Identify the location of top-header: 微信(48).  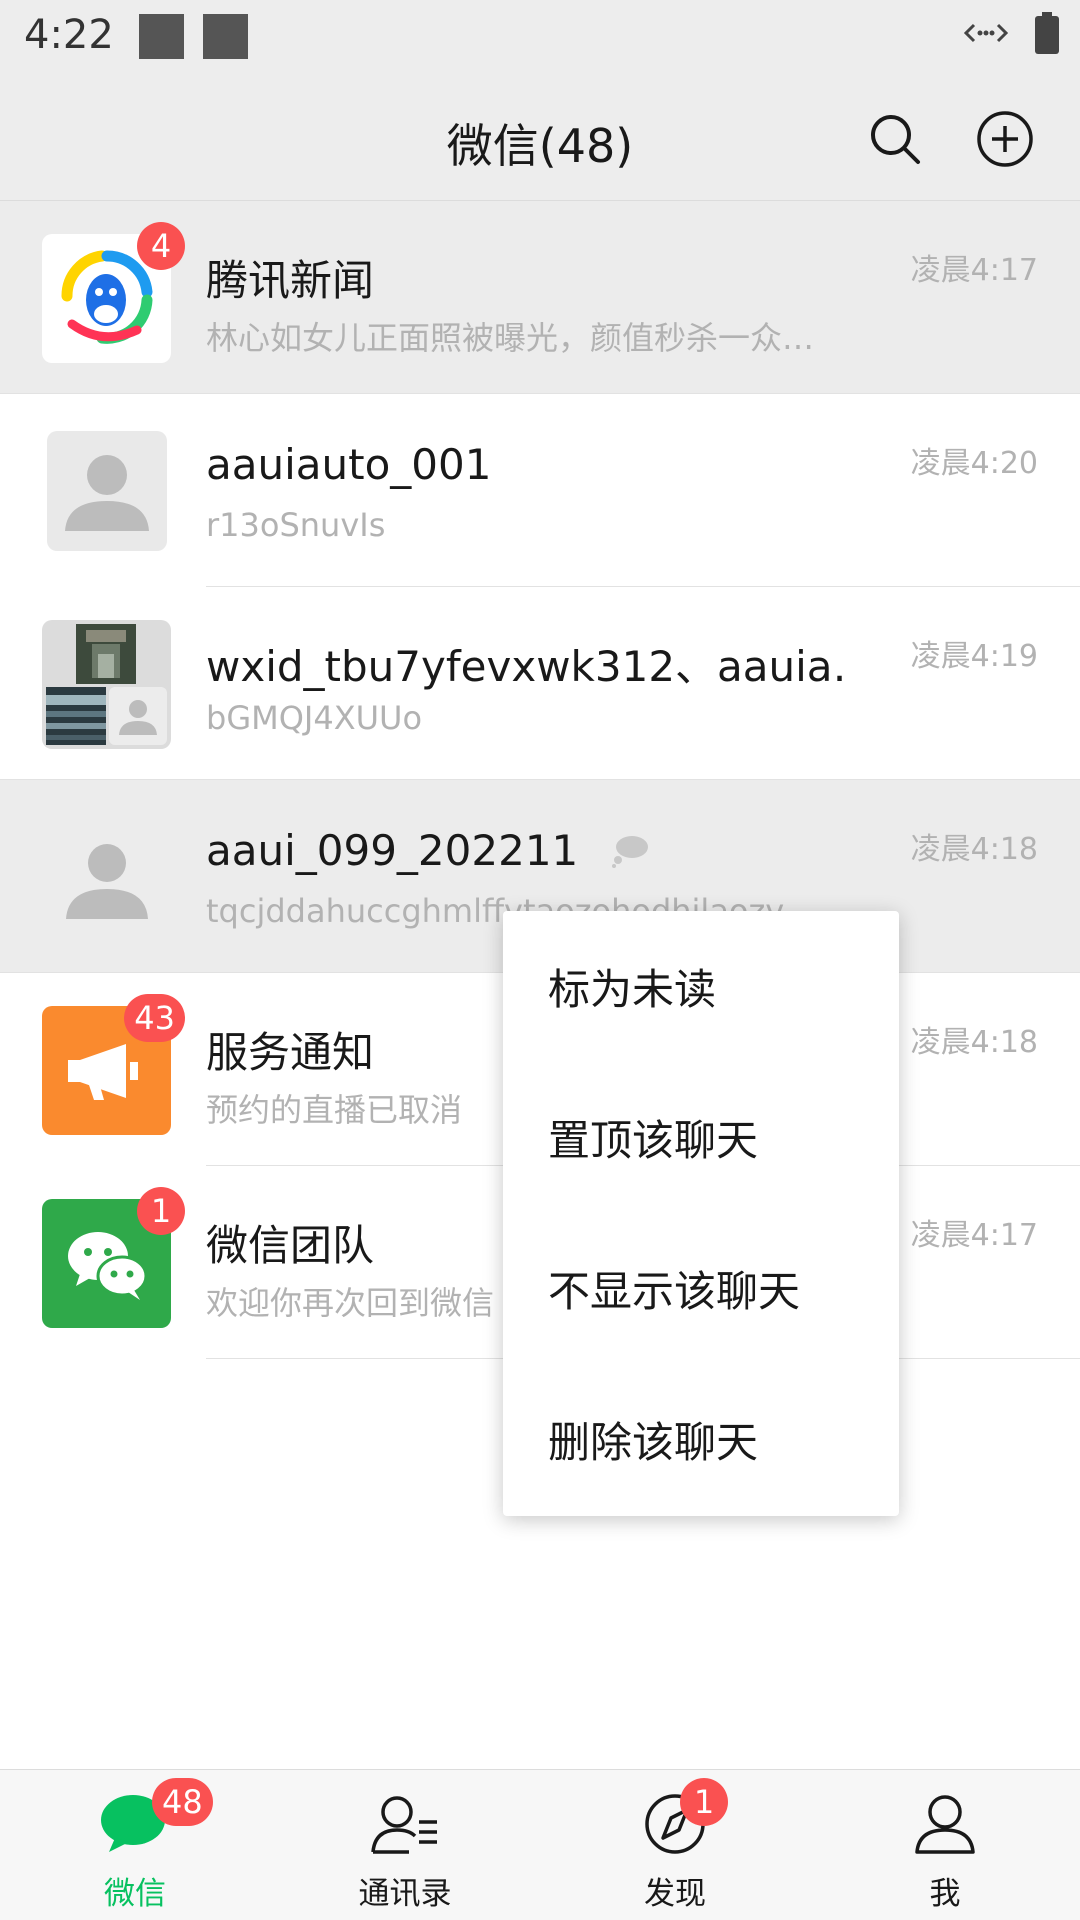
(540, 138).